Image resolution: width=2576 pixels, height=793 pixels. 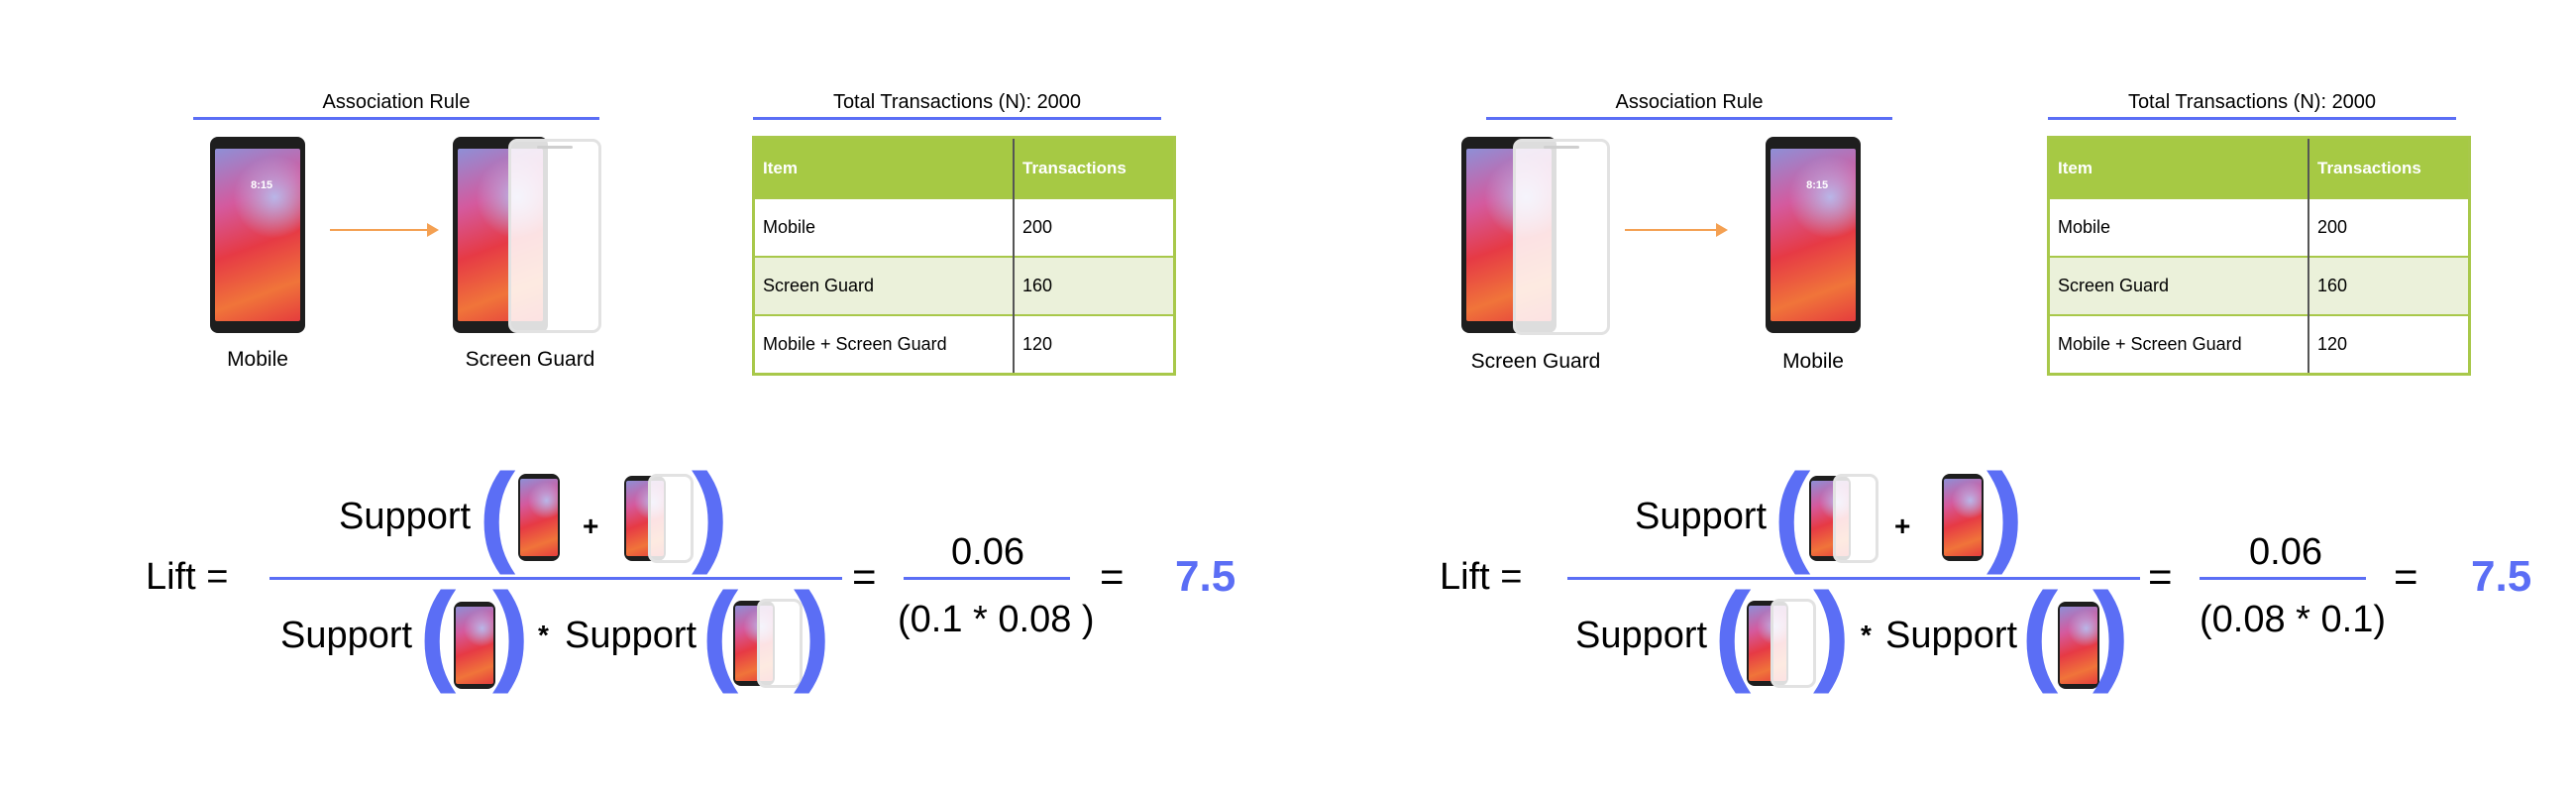 I want to click on main-fraction-line, so click(x=555, y=578).